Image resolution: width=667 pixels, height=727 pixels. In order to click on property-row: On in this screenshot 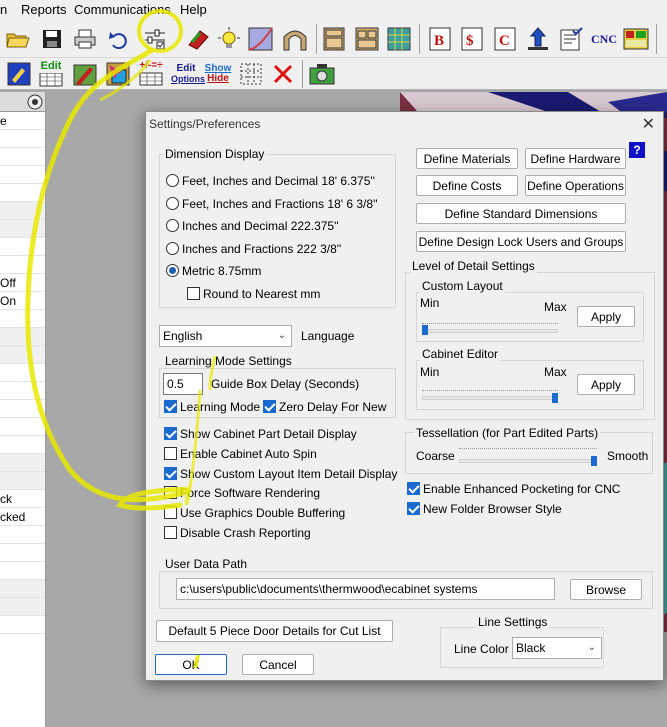, I will do `click(22, 301)`.